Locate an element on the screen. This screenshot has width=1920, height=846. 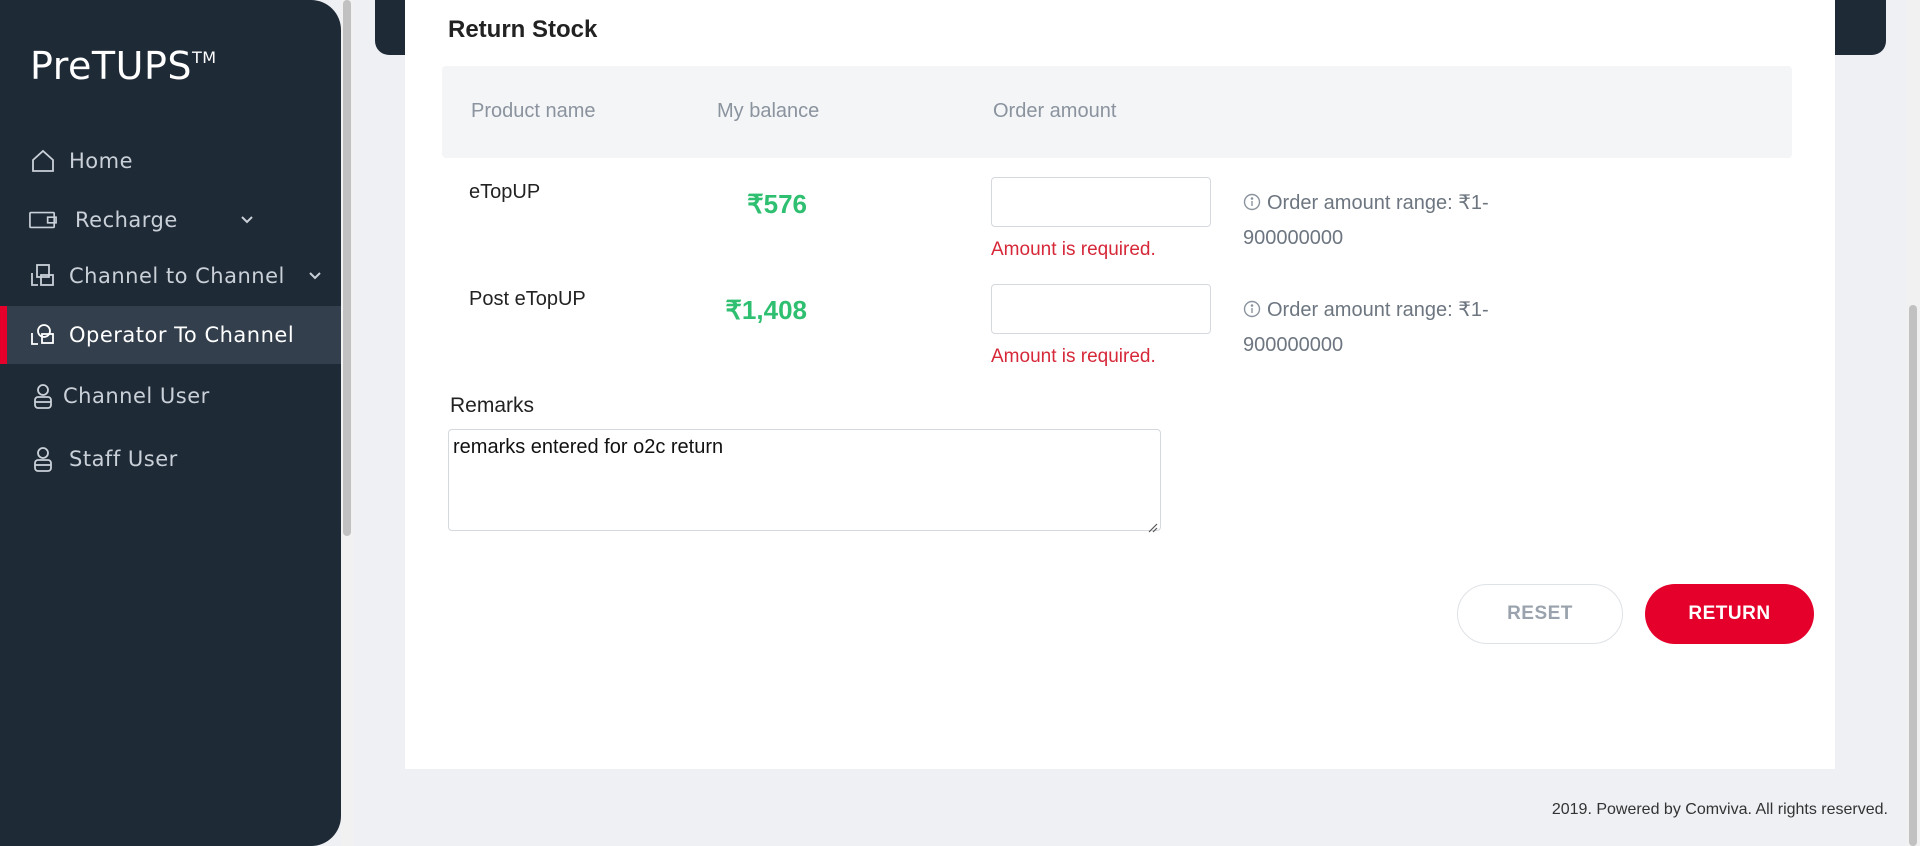
column-header-amount: Order amount is located at coordinates (1055, 111).